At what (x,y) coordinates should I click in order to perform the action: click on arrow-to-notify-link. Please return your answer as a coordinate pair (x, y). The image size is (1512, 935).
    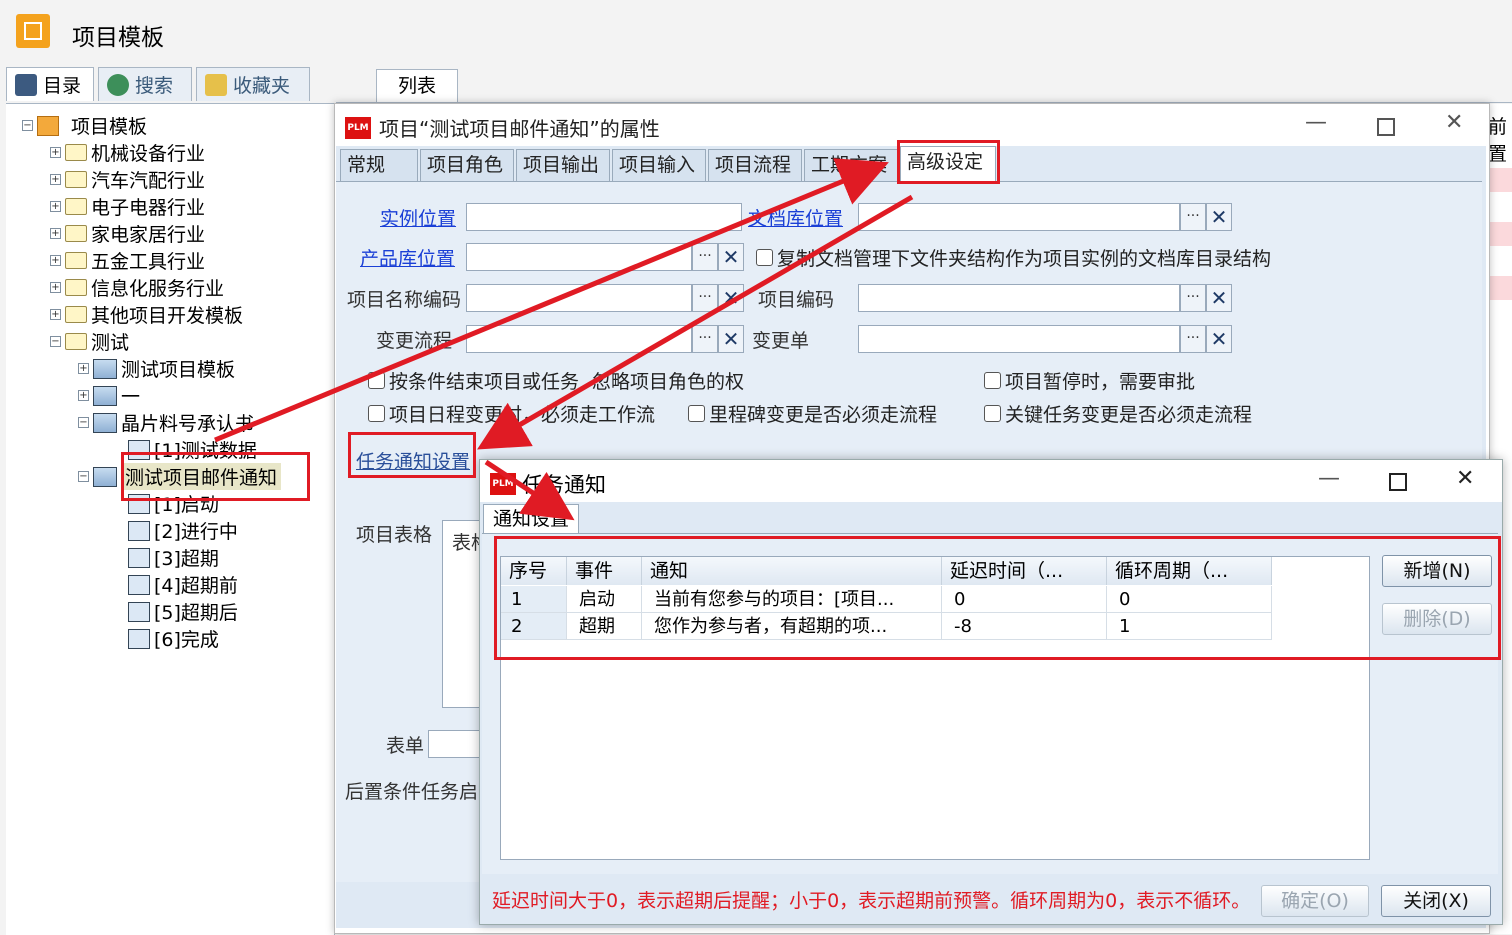
    Looking at the image, I should click on (695, 322).